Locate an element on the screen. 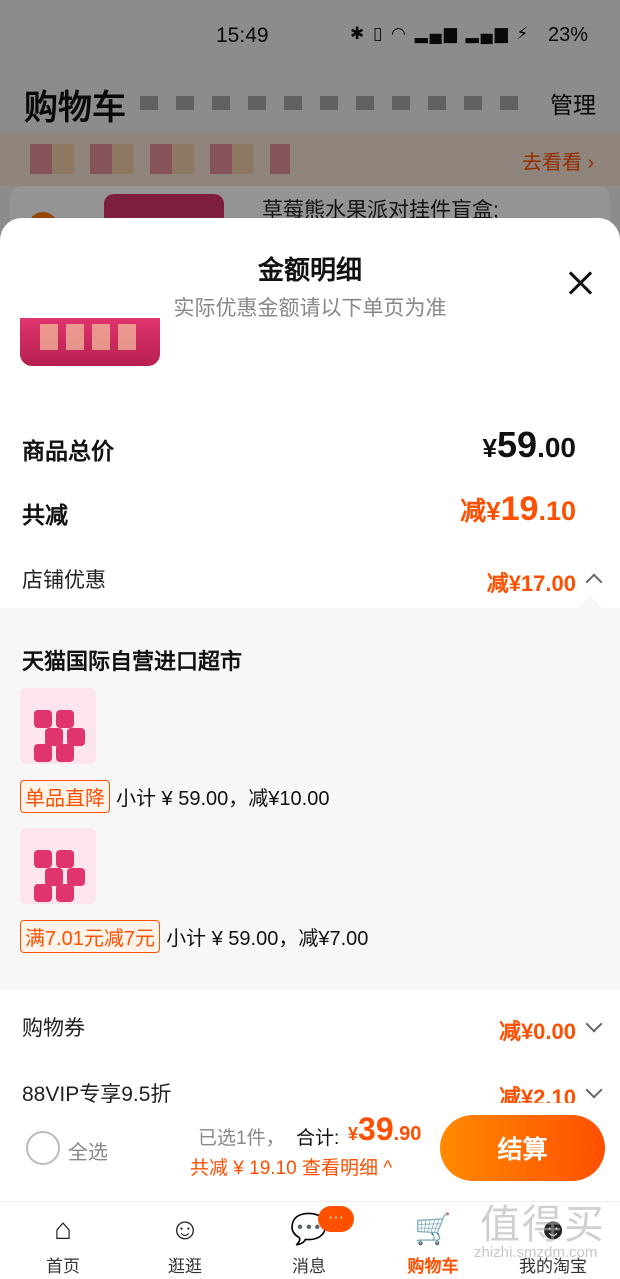 The width and height of the screenshot is (620, 1279). tab-messages: 💬 ··· 消息 is located at coordinates (309, 1242).